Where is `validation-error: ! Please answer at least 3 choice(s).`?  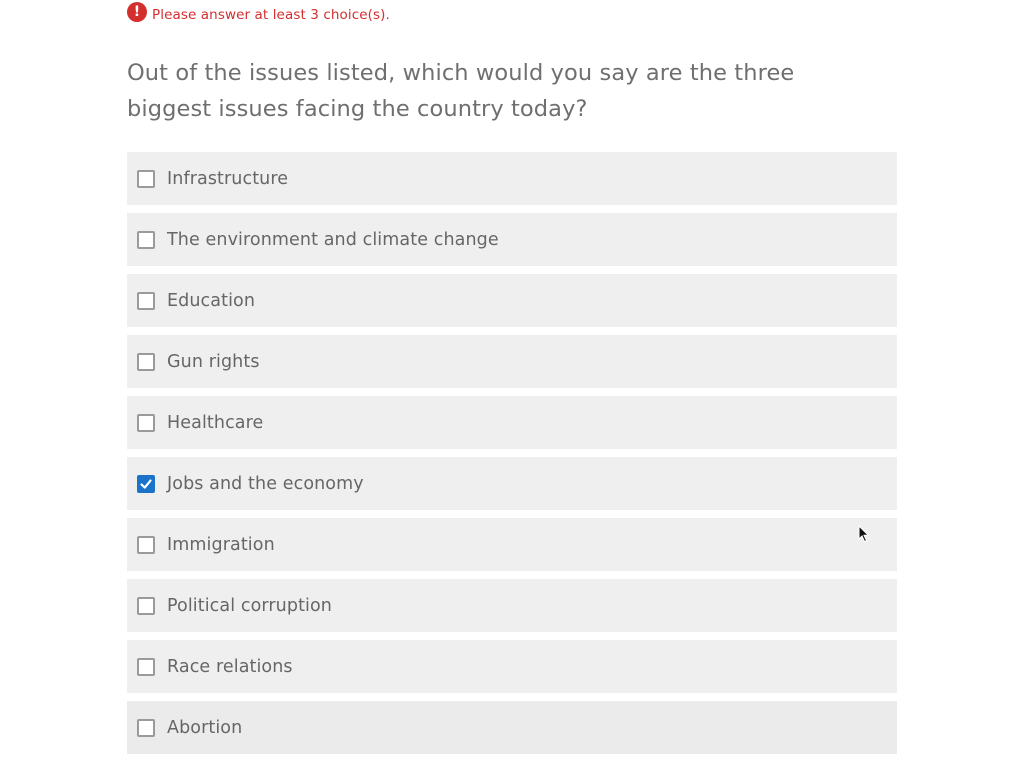 validation-error: ! Please answer at least 3 choice(s). is located at coordinates (258, 12).